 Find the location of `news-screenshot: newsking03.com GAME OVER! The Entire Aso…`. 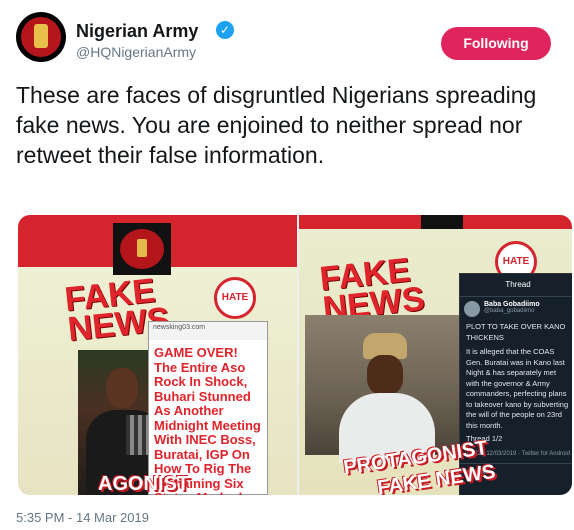

news-screenshot: newsking03.com GAME OVER! The Entire Aso… is located at coordinates (208, 408).